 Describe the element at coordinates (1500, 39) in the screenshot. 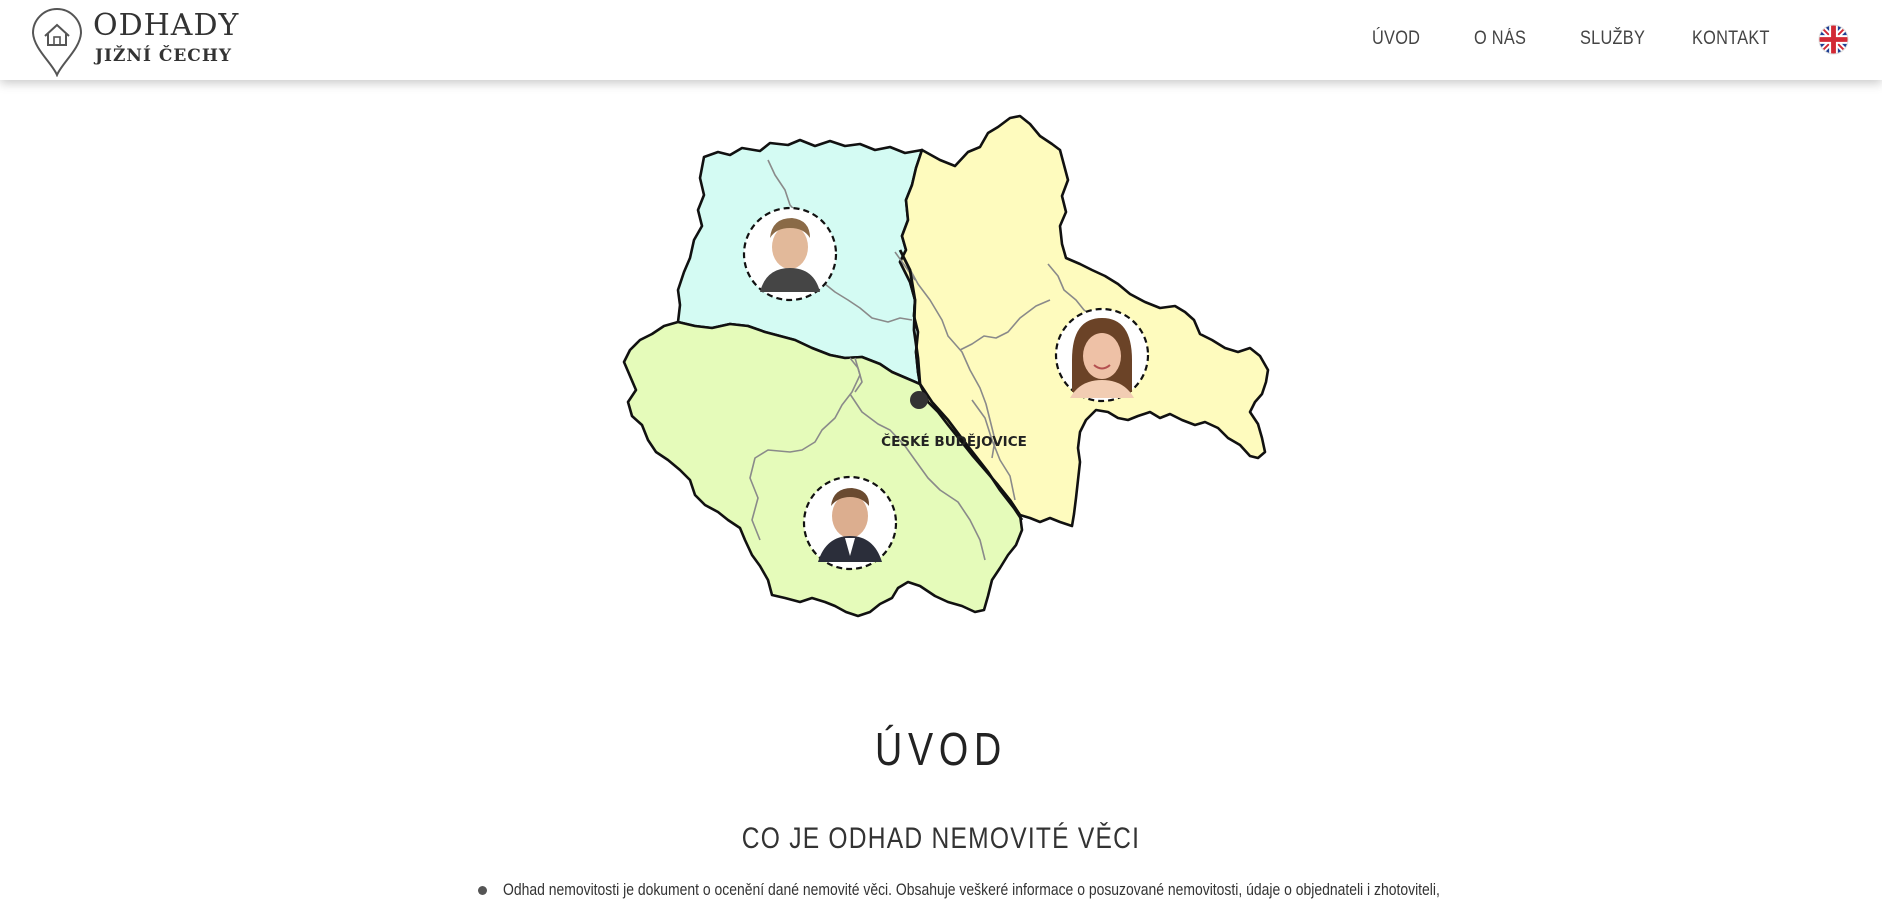

I see `nav-o-nas: O NÁS` at that location.